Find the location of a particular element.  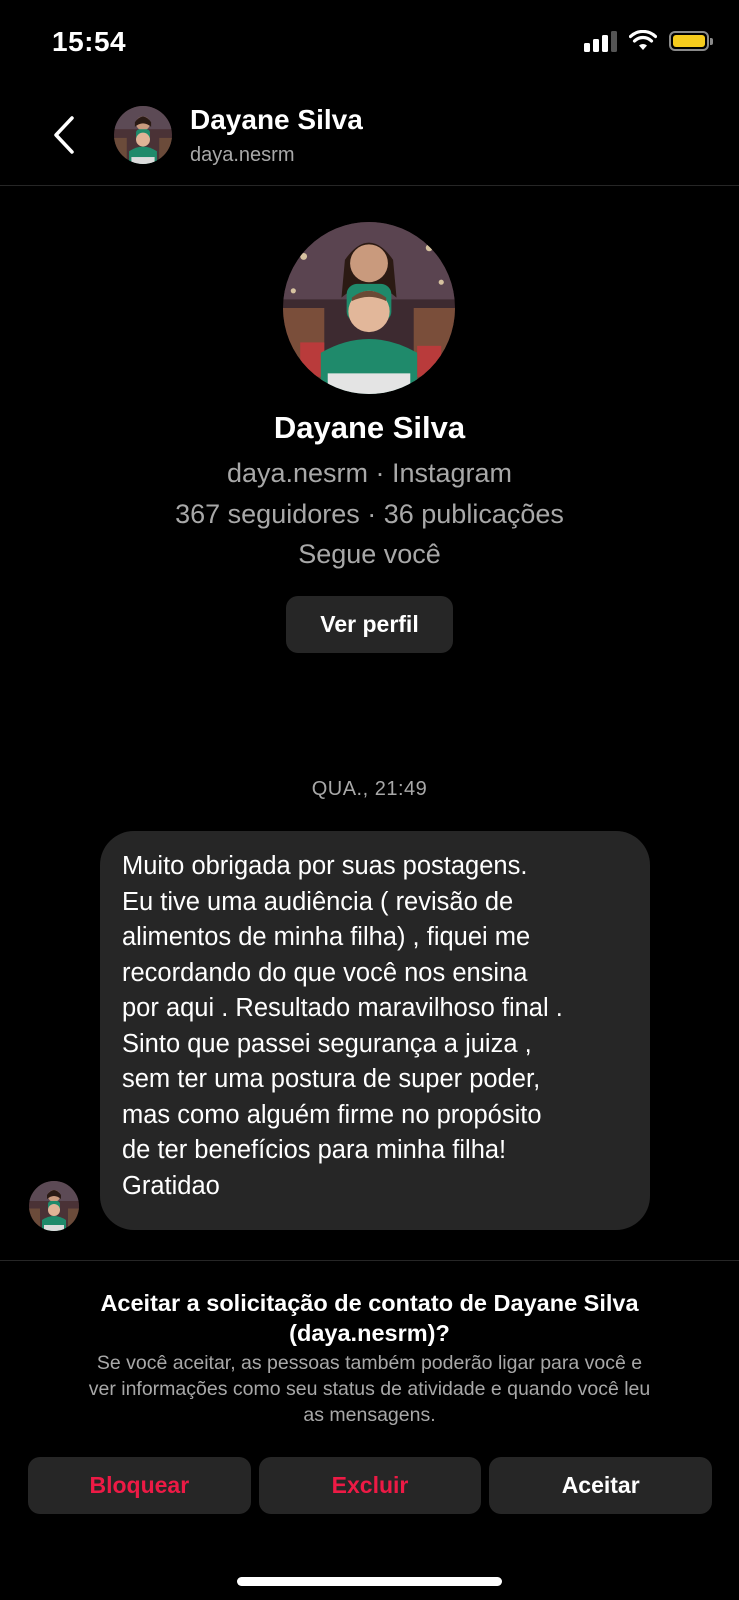

request-title-line: (daya.nesrm)? is located at coordinates (369, 1333).